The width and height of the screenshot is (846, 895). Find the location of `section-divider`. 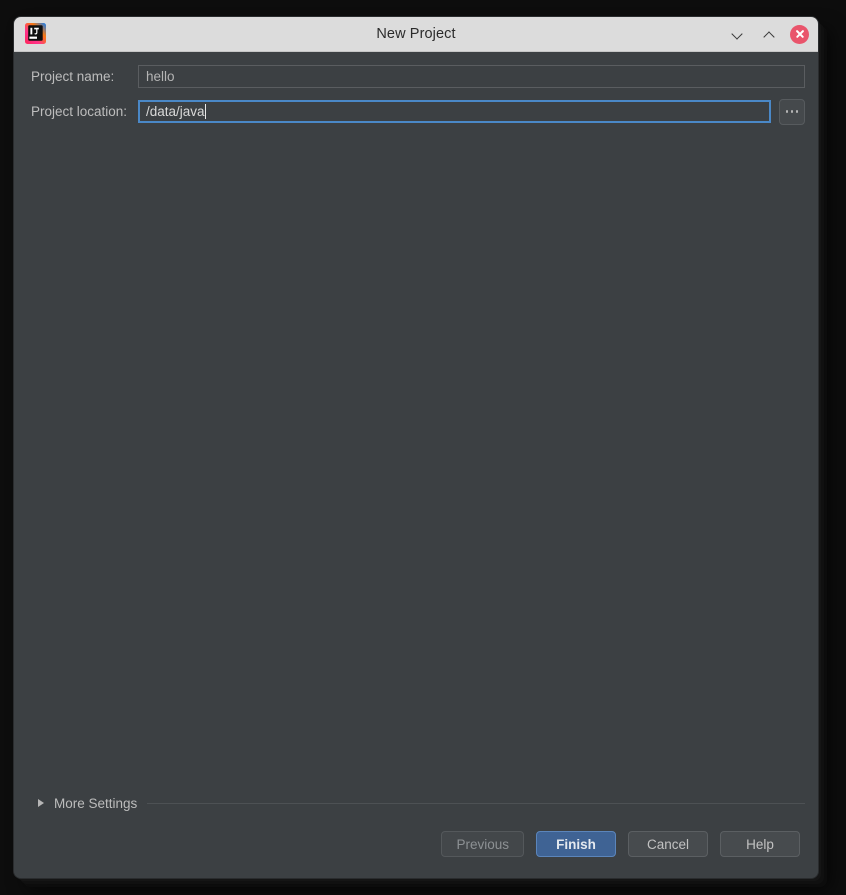

section-divider is located at coordinates (476, 803).